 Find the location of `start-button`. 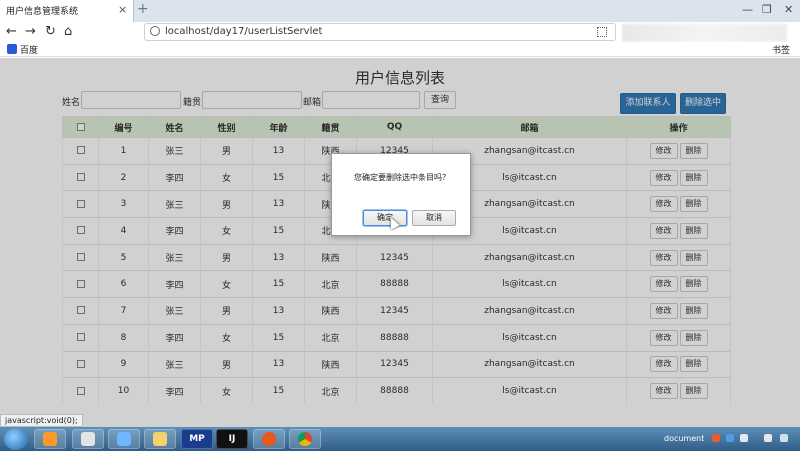

start-button is located at coordinates (16, 439).